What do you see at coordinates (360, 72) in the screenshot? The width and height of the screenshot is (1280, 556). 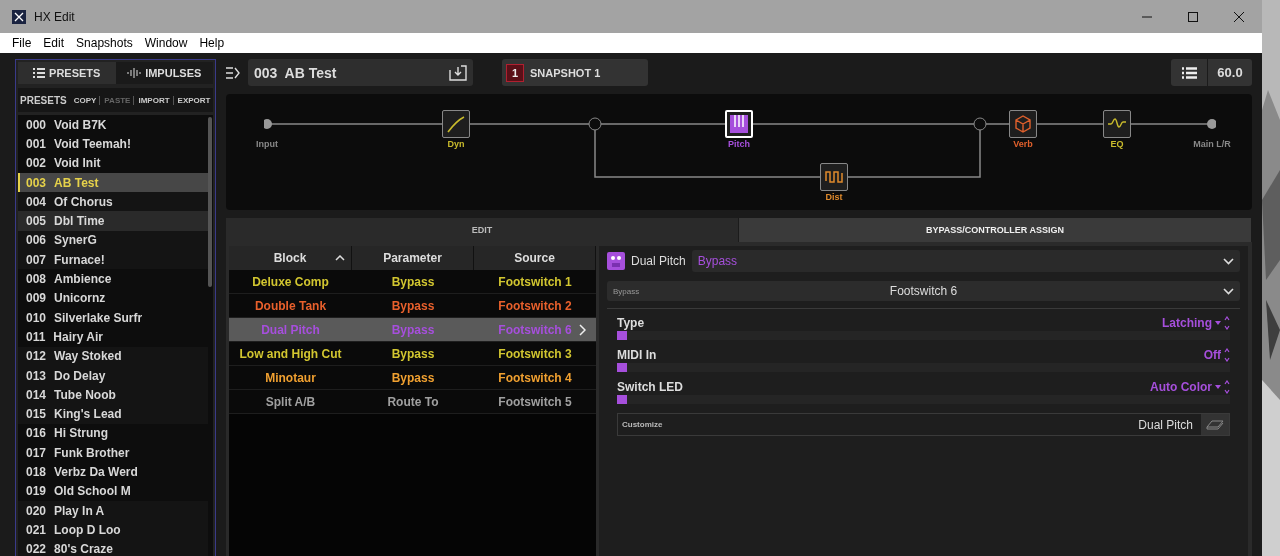 I see `preset-name-field: 003 AB Test` at bounding box center [360, 72].